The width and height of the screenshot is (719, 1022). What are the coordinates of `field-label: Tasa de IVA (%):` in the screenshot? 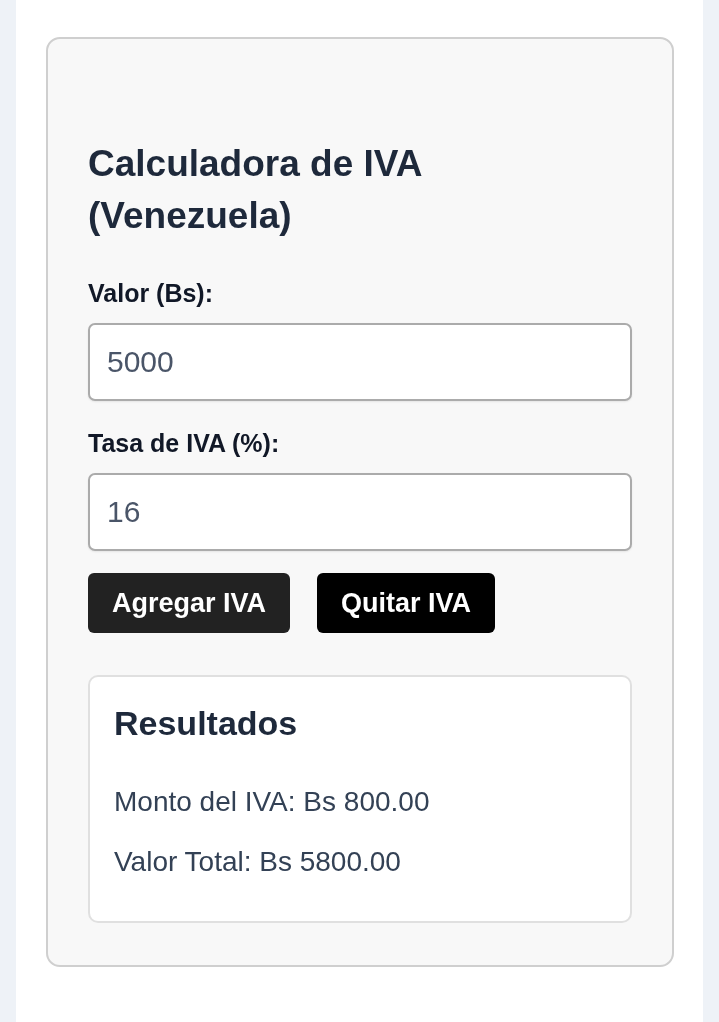 It's located at (184, 443).